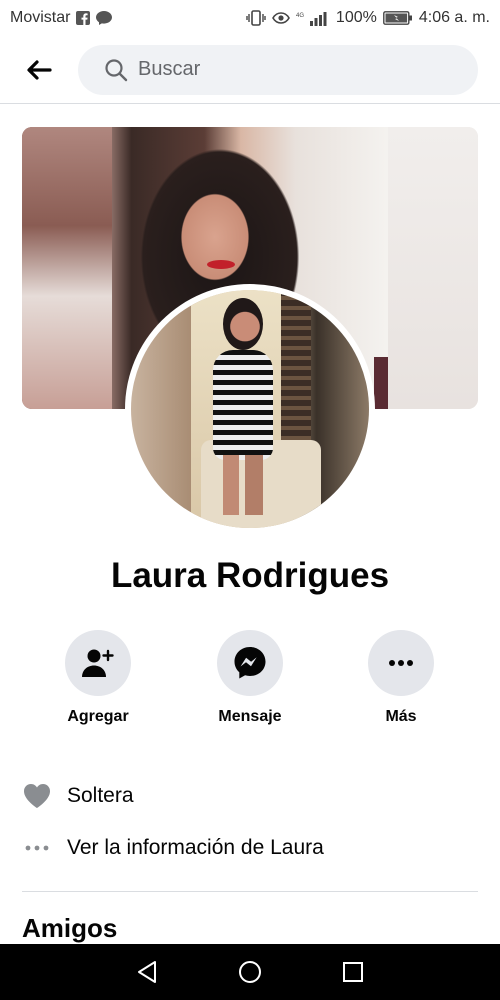 This screenshot has width=500, height=1000. What do you see at coordinates (100, 795) in the screenshot?
I see `relationship-status: Soltera` at bounding box center [100, 795].